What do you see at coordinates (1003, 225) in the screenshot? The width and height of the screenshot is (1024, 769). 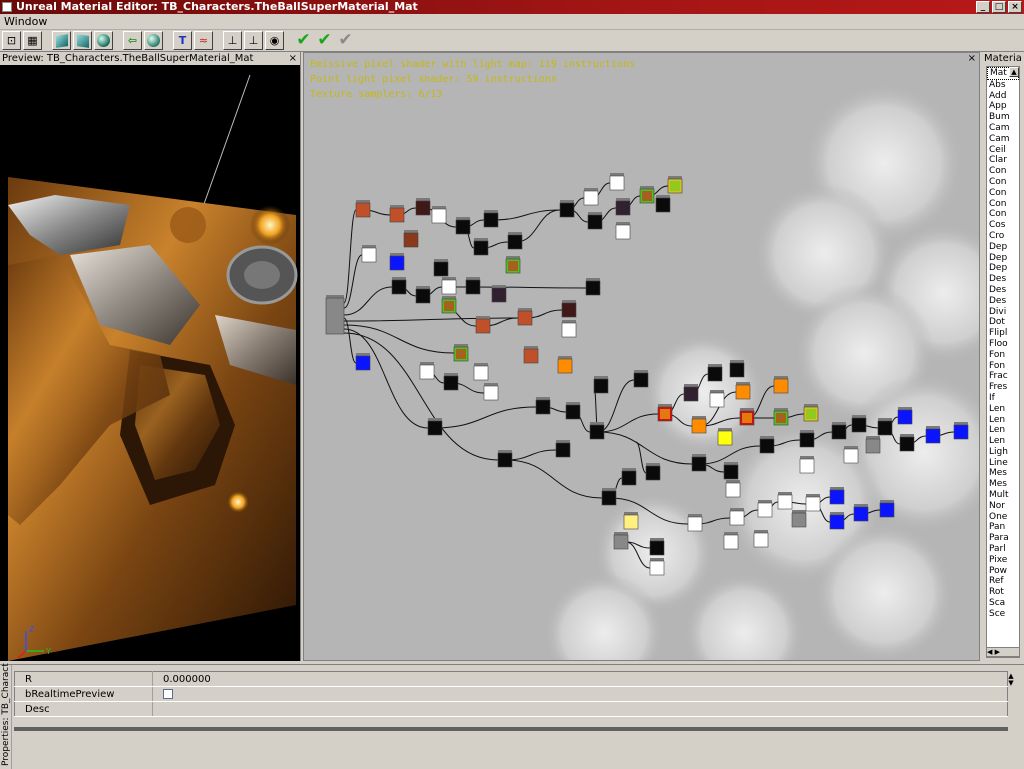 I see `list-item: Cos` at bounding box center [1003, 225].